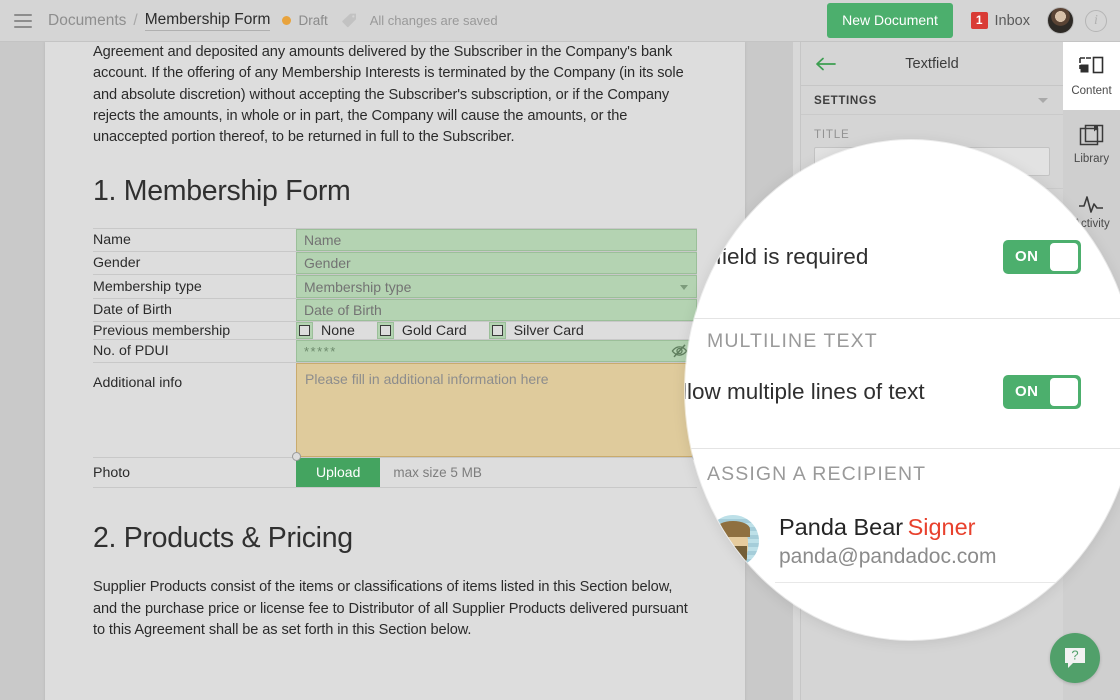 The image size is (1120, 700). What do you see at coordinates (87, 21) in the screenshot?
I see `breadcrumb-documents: Documents` at bounding box center [87, 21].